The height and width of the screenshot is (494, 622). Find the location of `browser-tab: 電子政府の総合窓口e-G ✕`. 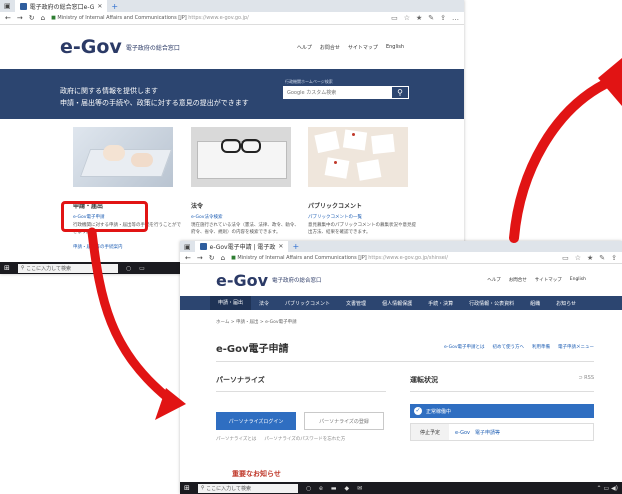

browser-tab: 電子政府の総合窓口e-G ✕ is located at coordinates (61, 6).